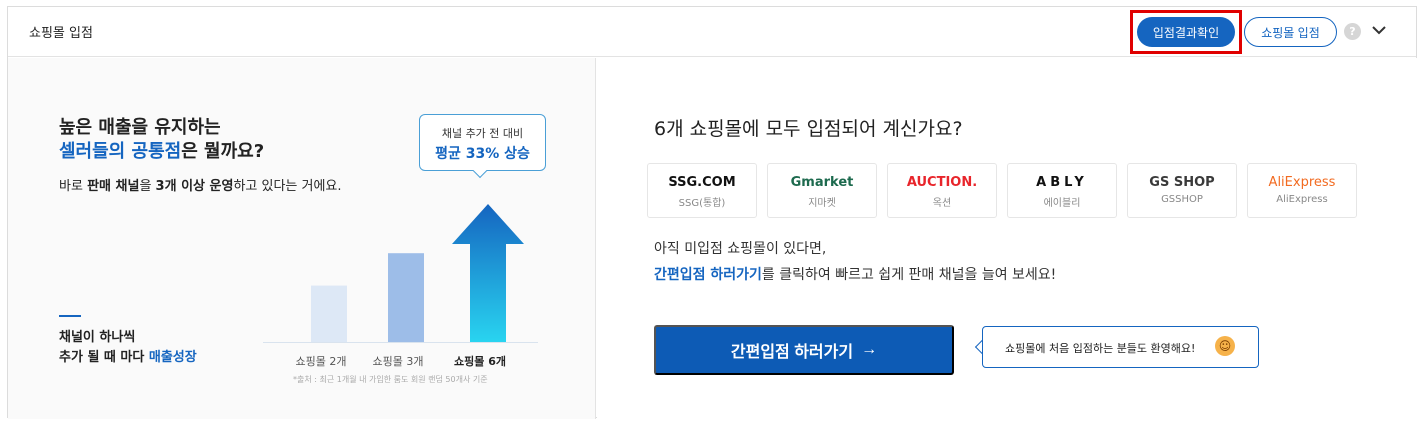 The width and height of the screenshot is (1423, 422). What do you see at coordinates (1182, 182) in the screenshot?
I see `gsshop-logo: GS SHOP` at bounding box center [1182, 182].